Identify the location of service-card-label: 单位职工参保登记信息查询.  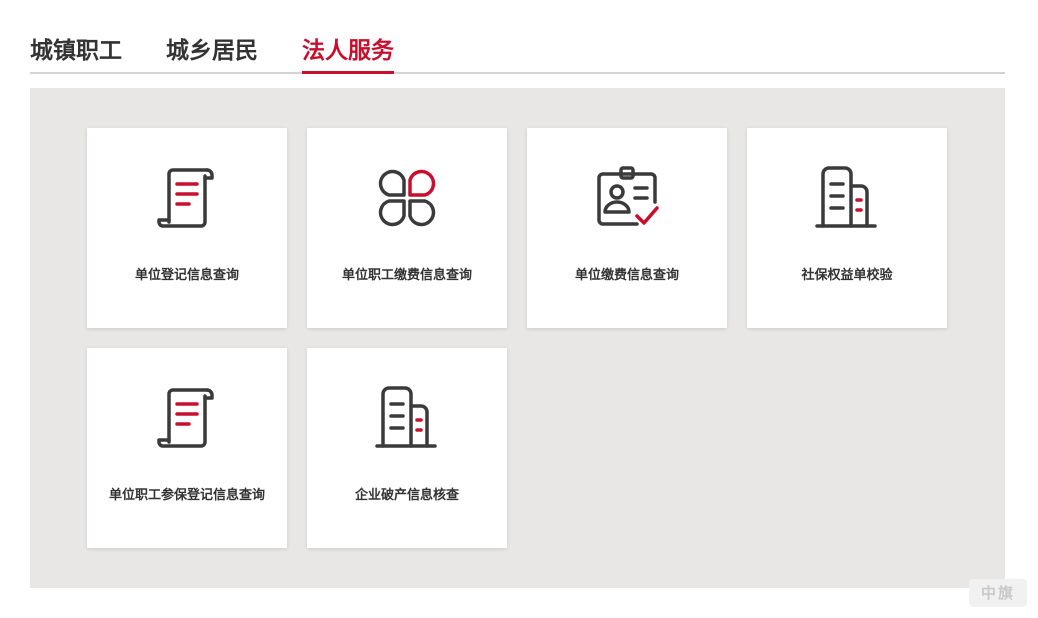
(186, 495).